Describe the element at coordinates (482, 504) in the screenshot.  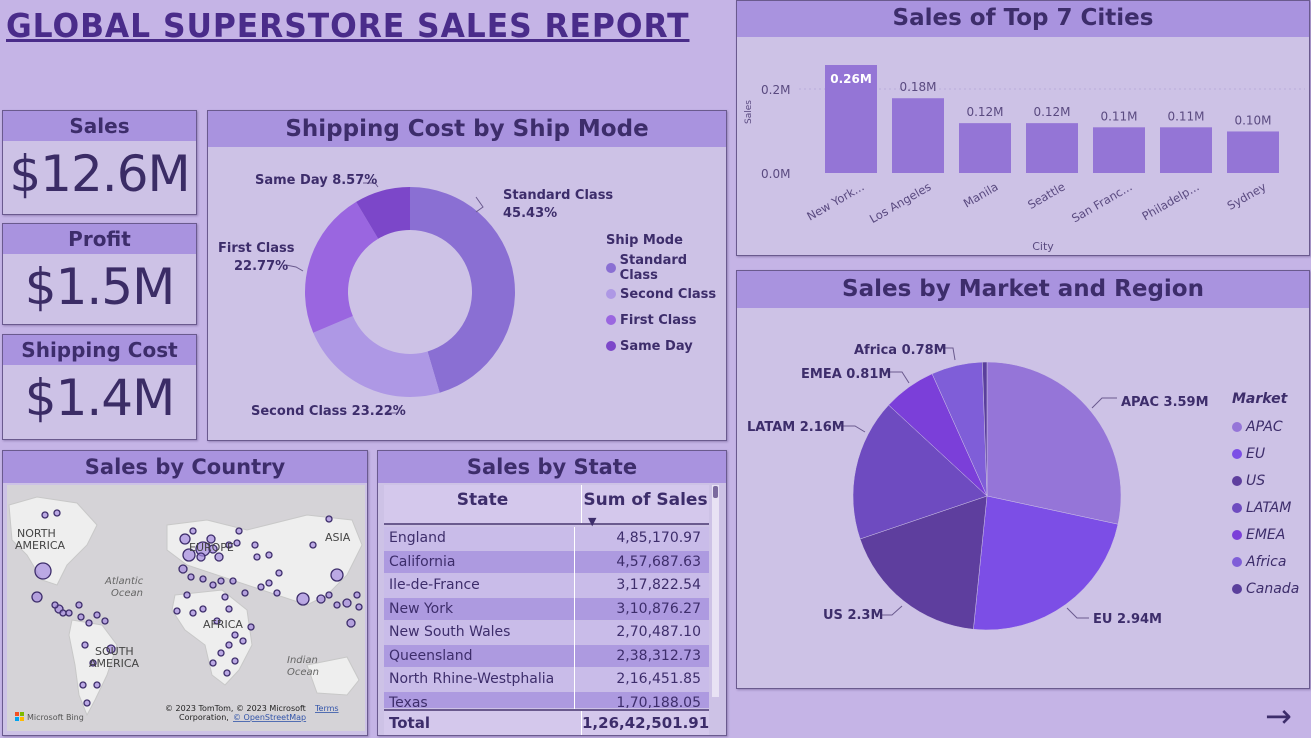
I see `state-column-header: State` at that location.